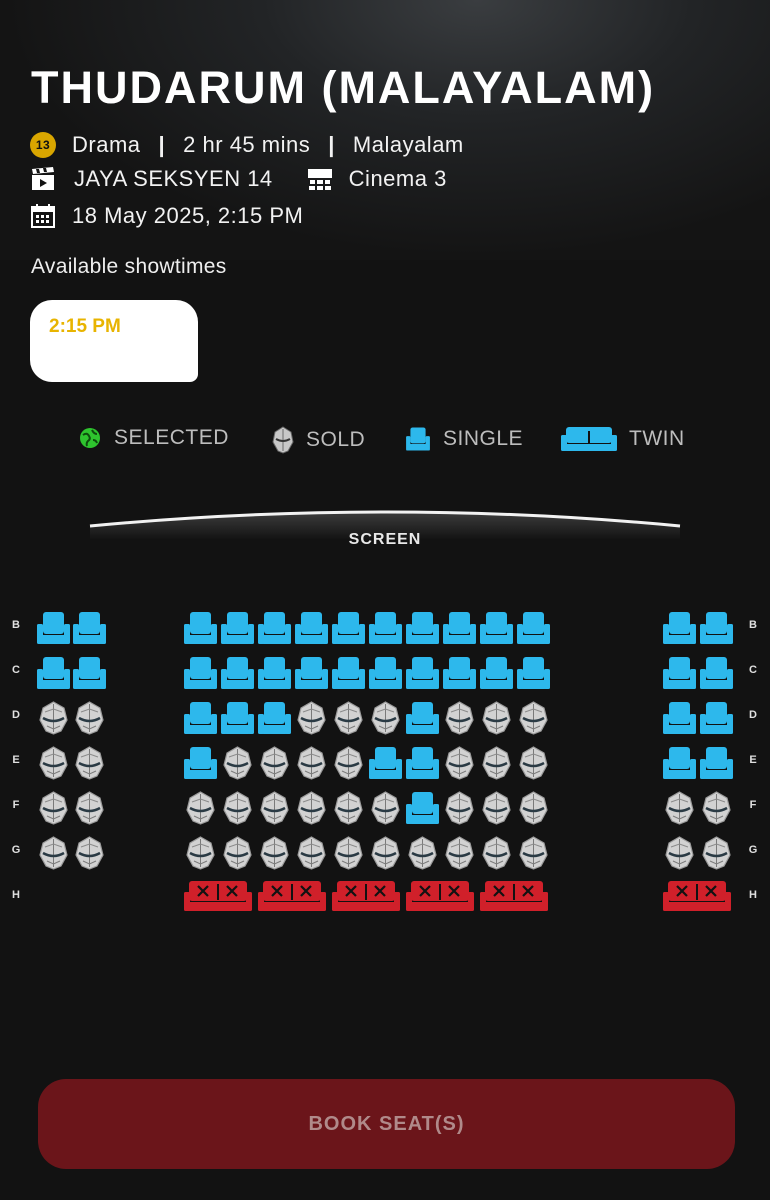 The width and height of the screenshot is (770, 1200). What do you see at coordinates (385, 539) in the screenshot?
I see `screen-label: SCREEN` at bounding box center [385, 539].